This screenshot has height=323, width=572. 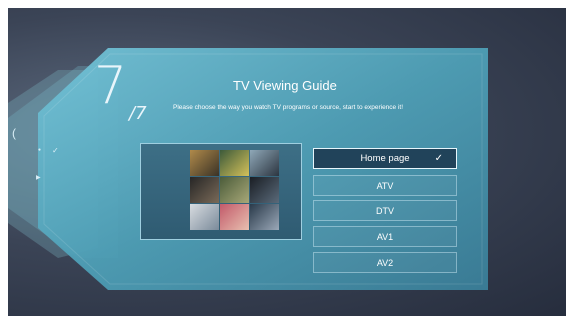 I want to click on option-atv: ATV, so click(x=385, y=185).